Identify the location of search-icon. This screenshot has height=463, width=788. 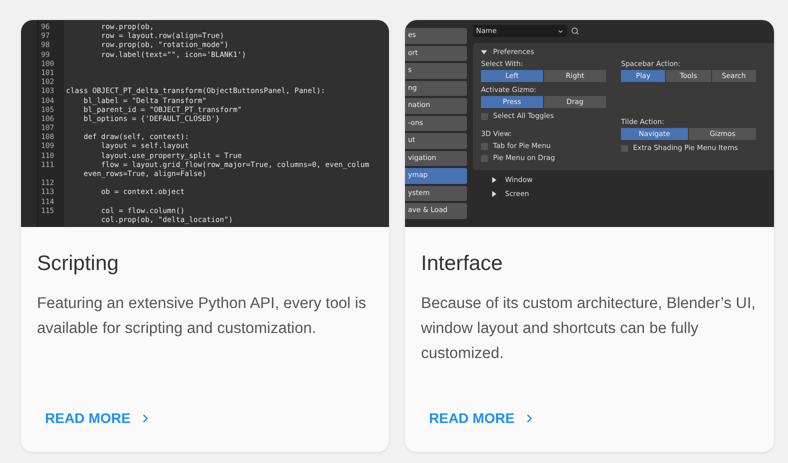
(575, 31).